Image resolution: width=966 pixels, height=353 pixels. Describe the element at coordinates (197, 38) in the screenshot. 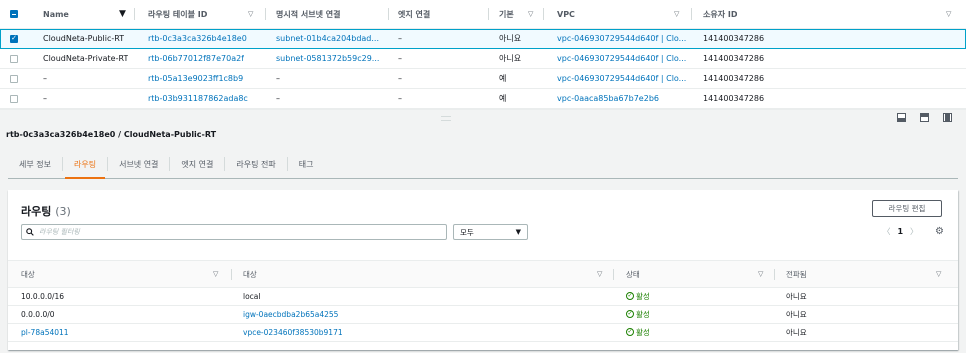

I see `rtb-id-link: rtb-0c3a3ca326b4e18e0` at that location.